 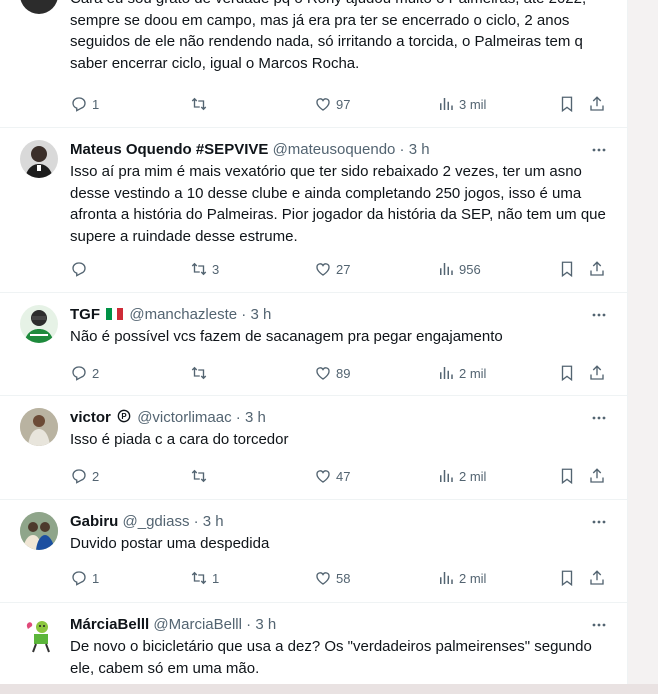 I want to click on user-handle: @MarciaBelll, so click(x=197, y=624).